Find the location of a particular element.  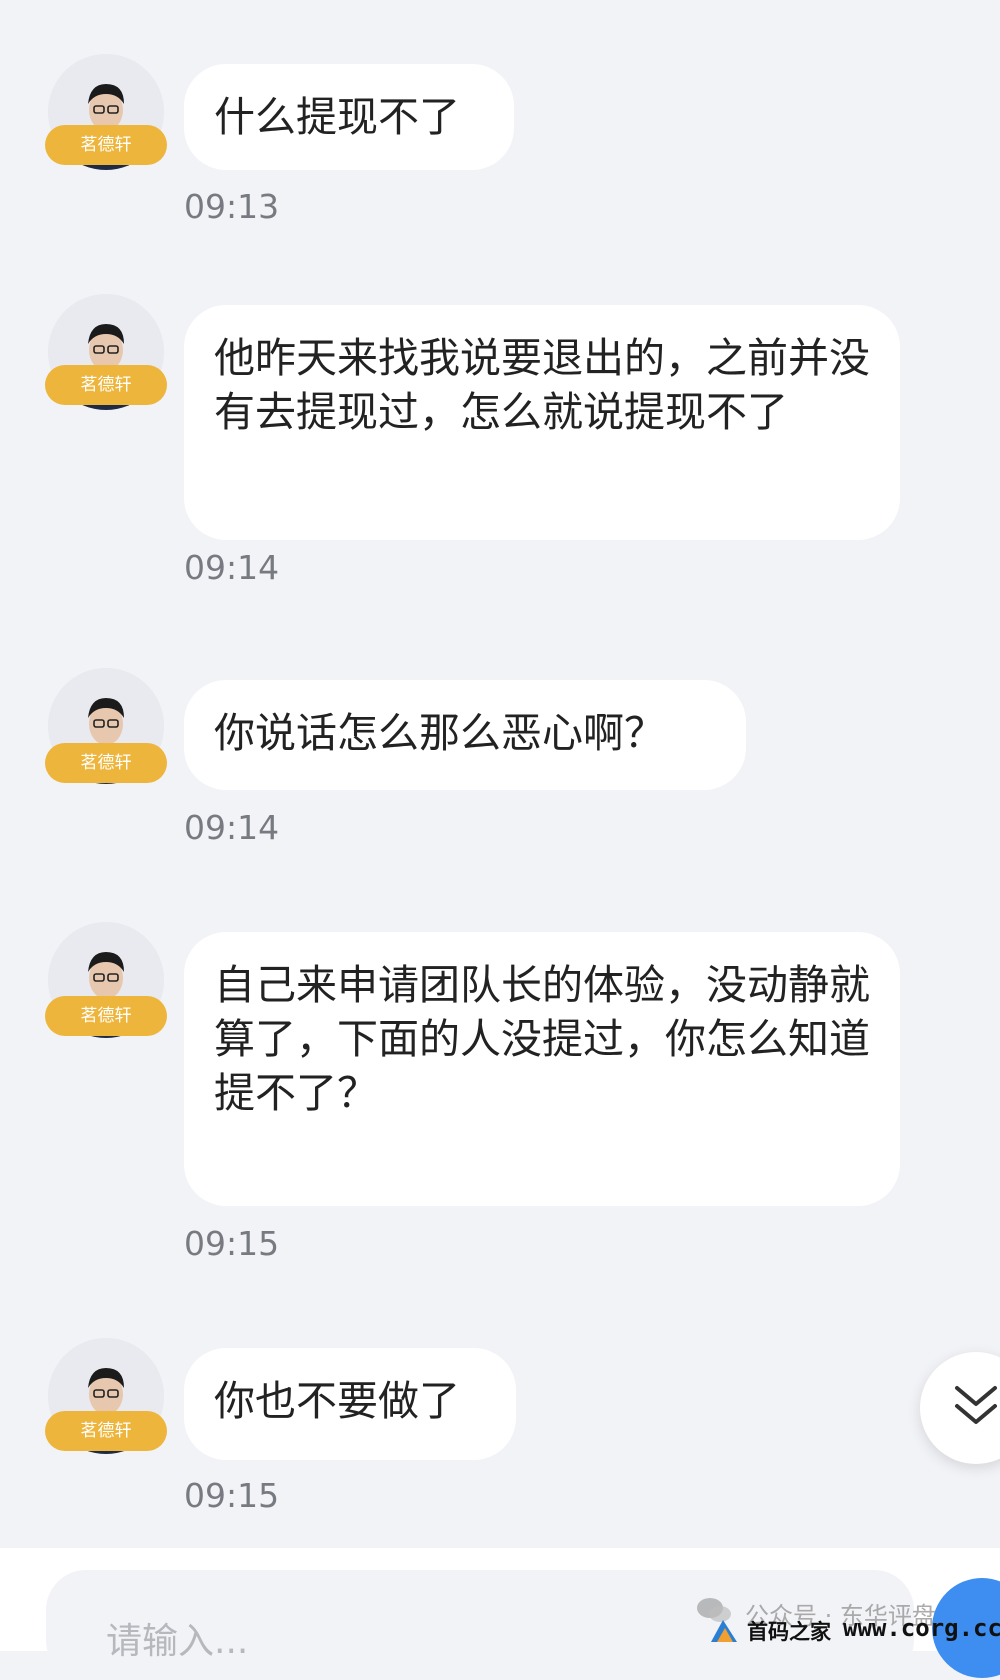

double-chevron-down-icon is located at coordinates (976, 1405).